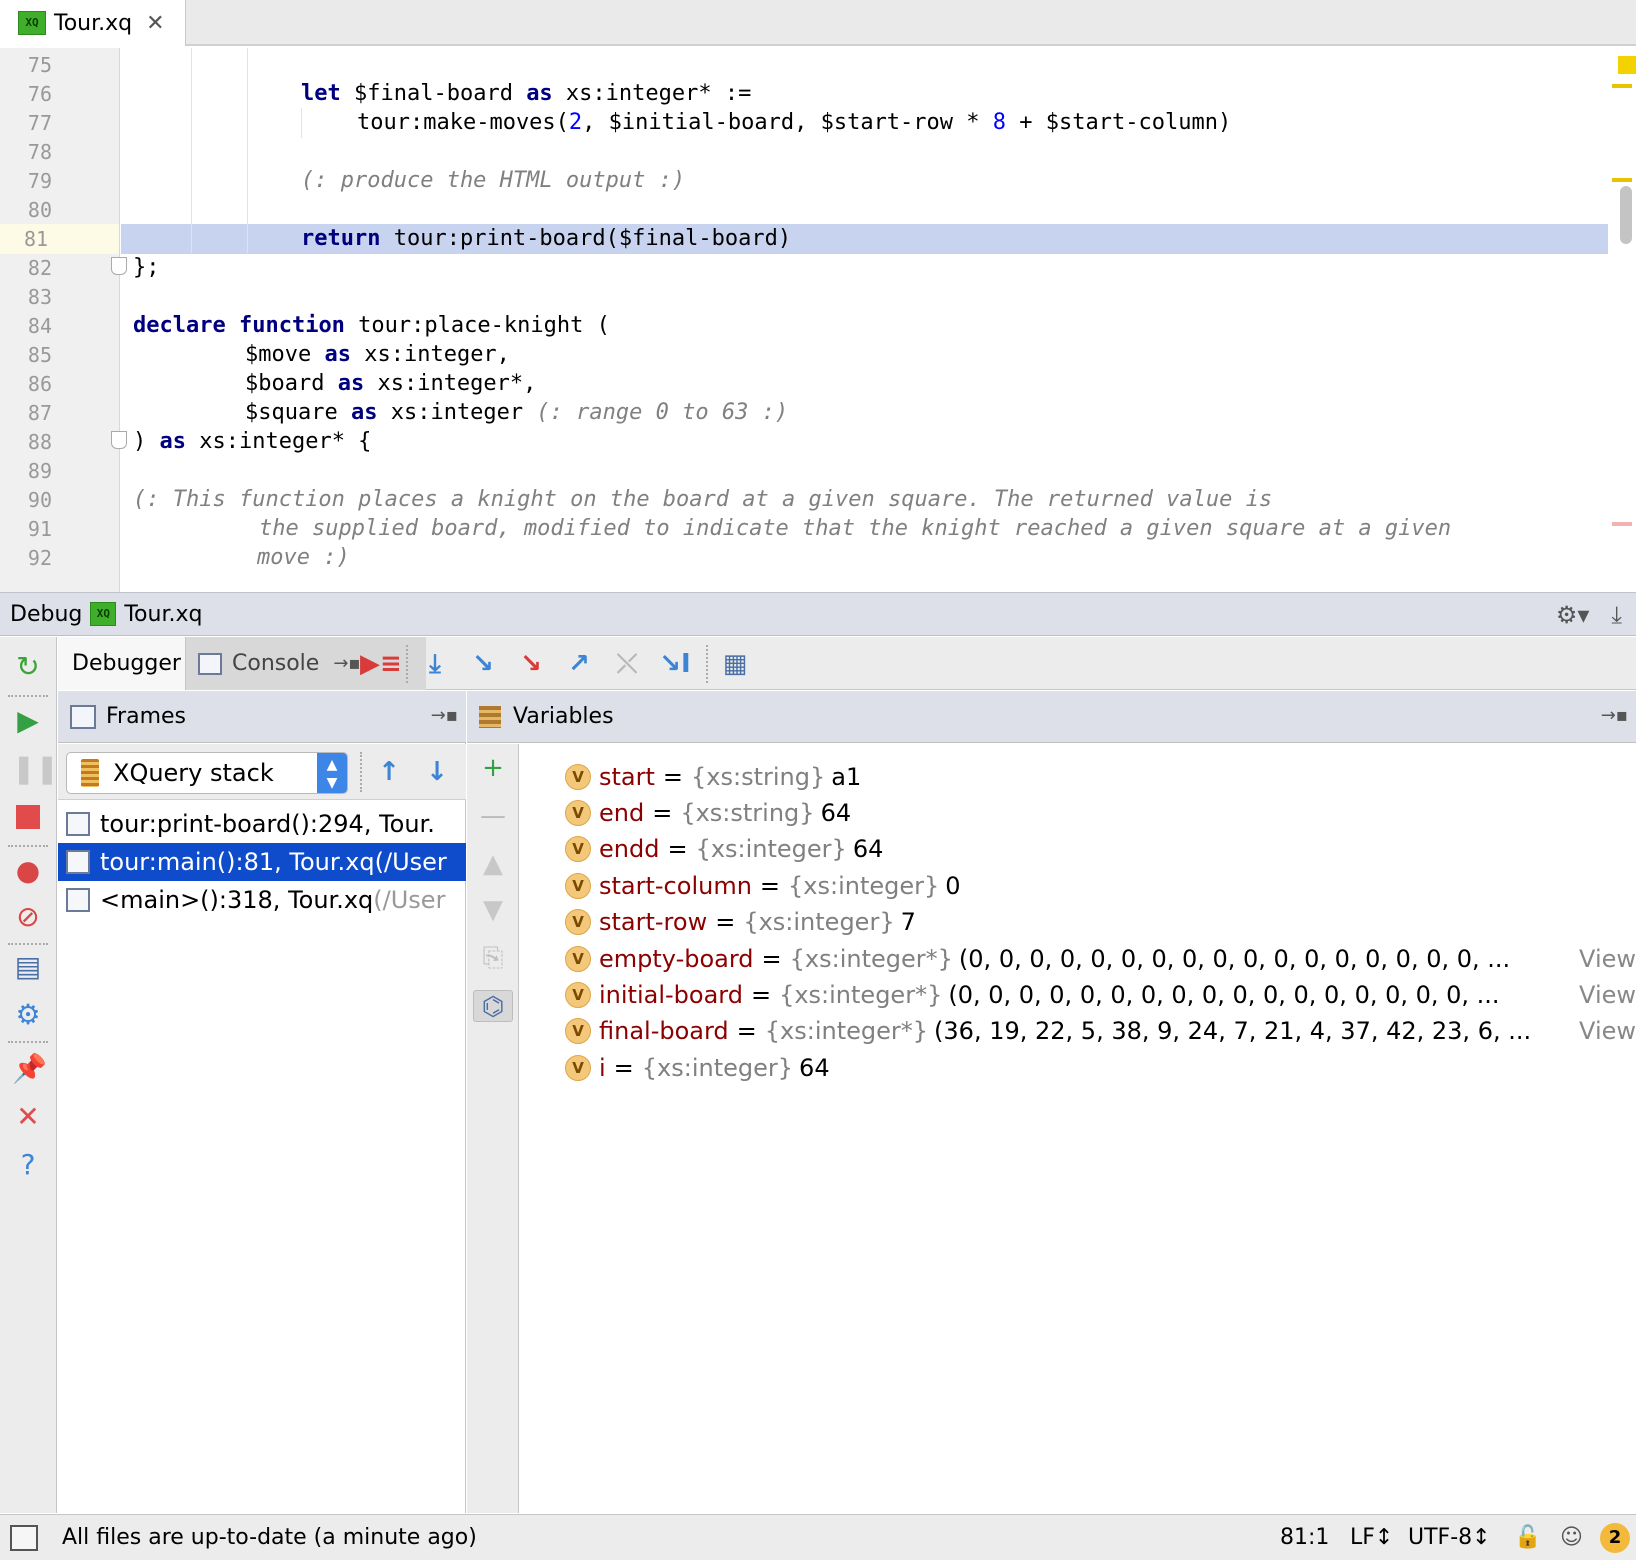  What do you see at coordinates (675, 886) in the screenshot?
I see `variable-name: start-column` at bounding box center [675, 886].